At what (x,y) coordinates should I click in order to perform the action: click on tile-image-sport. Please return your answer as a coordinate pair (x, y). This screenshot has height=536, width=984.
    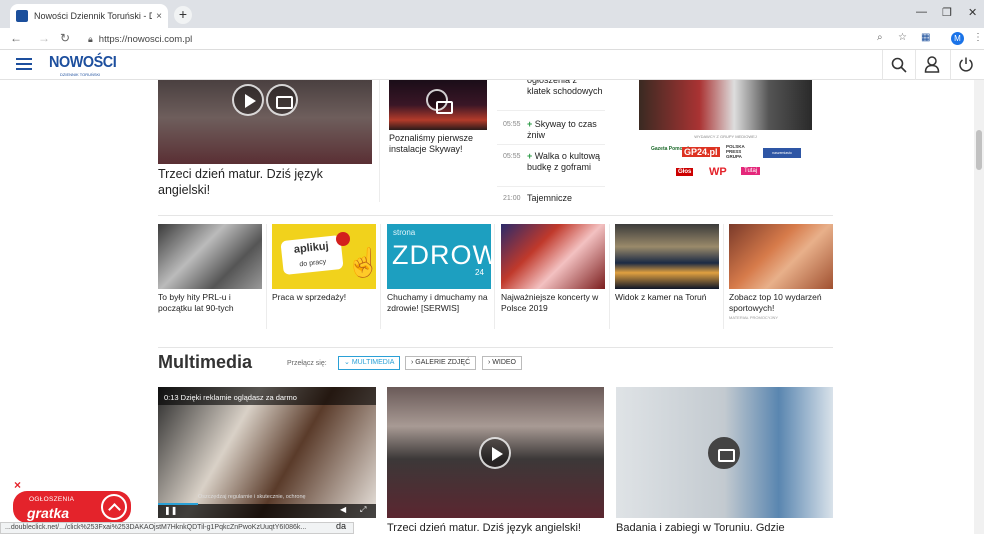
    Looking at the image, I should click on (781, 256).